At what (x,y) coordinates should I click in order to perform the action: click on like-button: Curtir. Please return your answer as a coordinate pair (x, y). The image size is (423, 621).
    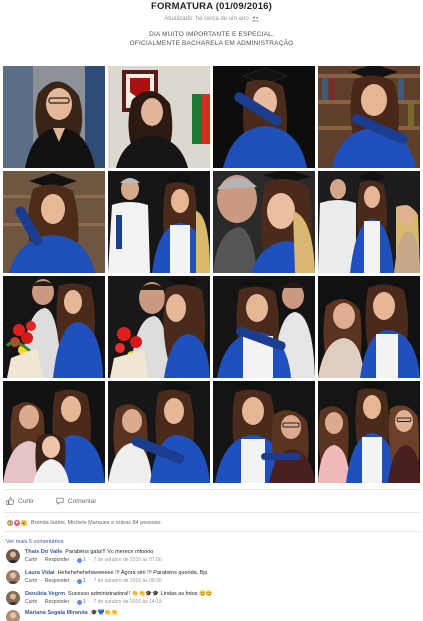
    Looking at the image, I should click on (20, 501).